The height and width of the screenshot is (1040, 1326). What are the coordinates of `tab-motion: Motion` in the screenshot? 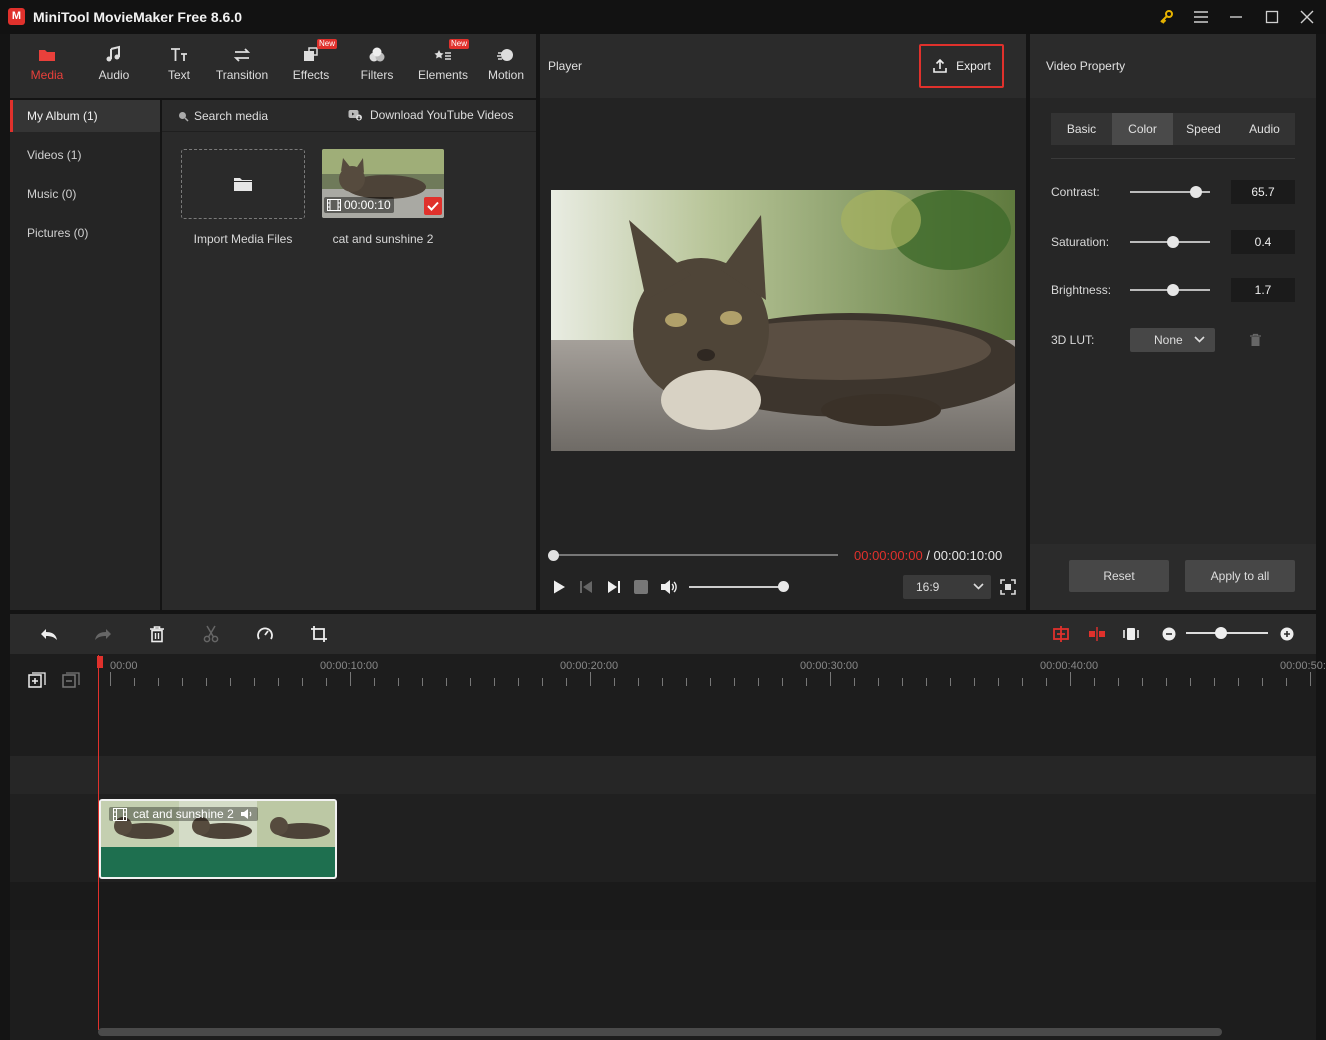 It's located at (506, 66).